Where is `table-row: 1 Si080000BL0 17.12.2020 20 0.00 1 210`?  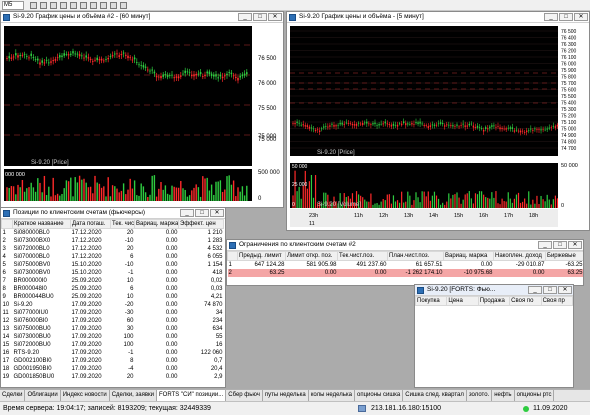 table-row: 1 Si080000BL0 17.12.2020 20 0.00 1 210 is located at coordinates (113, 233).